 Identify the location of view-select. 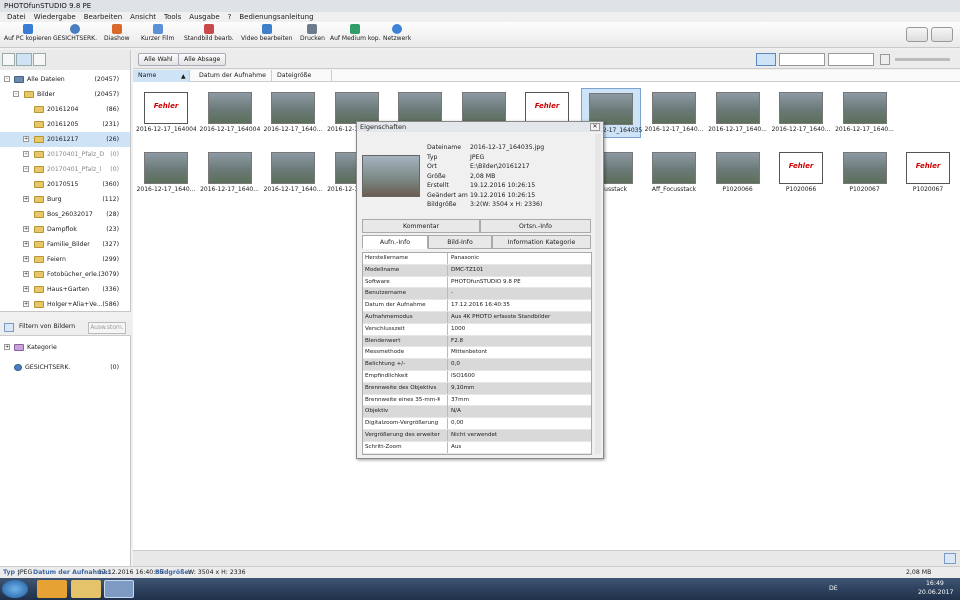
(851, 59).